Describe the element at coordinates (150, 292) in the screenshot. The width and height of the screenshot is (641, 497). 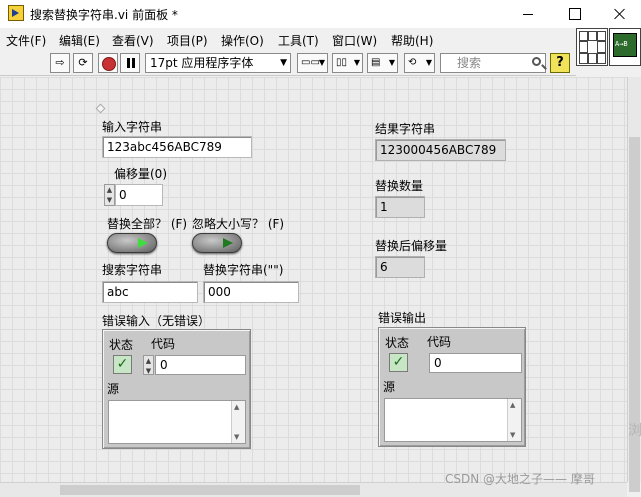
I see `search-string-control: abc` at that location.